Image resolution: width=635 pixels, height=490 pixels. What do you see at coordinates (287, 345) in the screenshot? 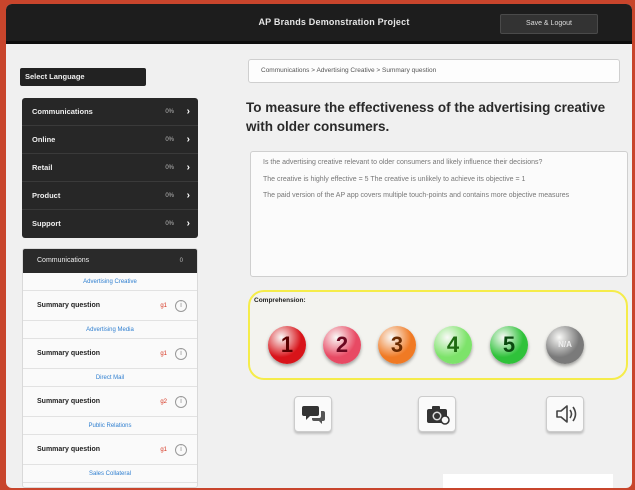
I see `rating-button-1: 1` at bounding box center [287, 345].